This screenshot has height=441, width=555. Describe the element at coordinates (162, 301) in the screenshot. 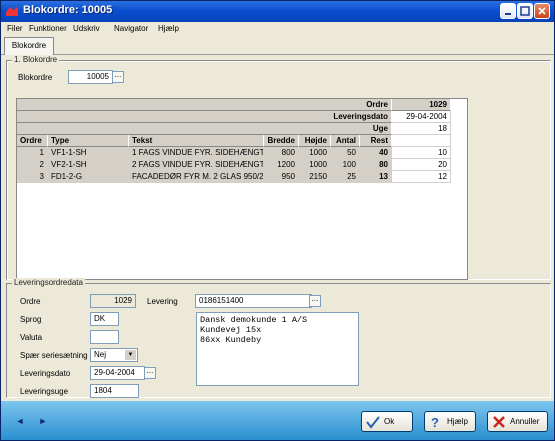

I see `levering-label: Levering` at that location.